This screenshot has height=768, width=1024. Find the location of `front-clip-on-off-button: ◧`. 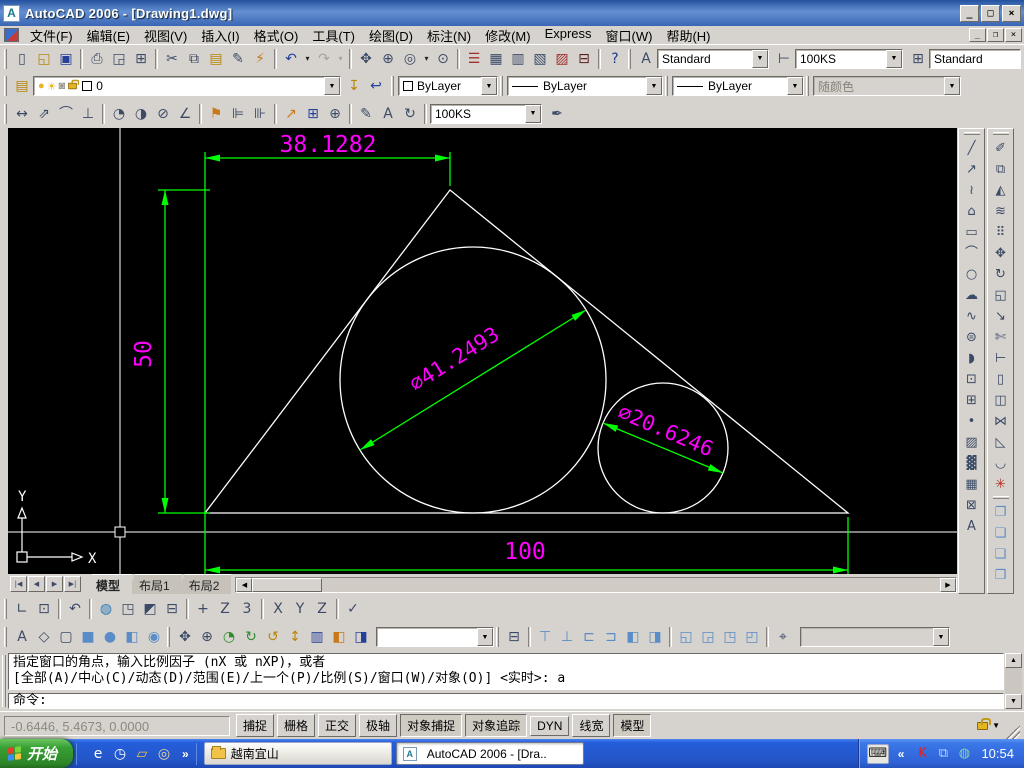

front-clip-on-off-button: ◧ is located at coordinates (339, 637).